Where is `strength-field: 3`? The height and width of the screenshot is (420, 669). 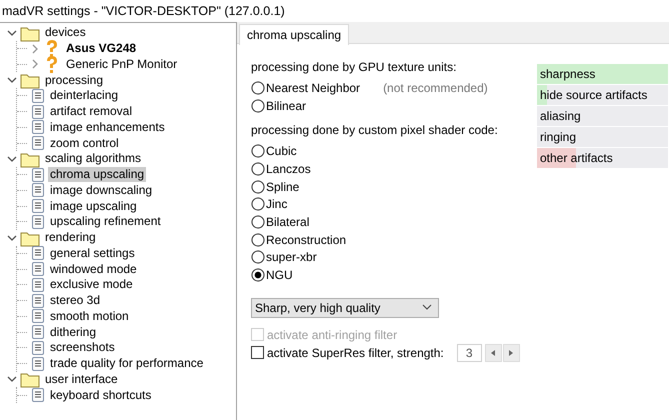
strength-field: 3 is located at coordinates (469, 353).